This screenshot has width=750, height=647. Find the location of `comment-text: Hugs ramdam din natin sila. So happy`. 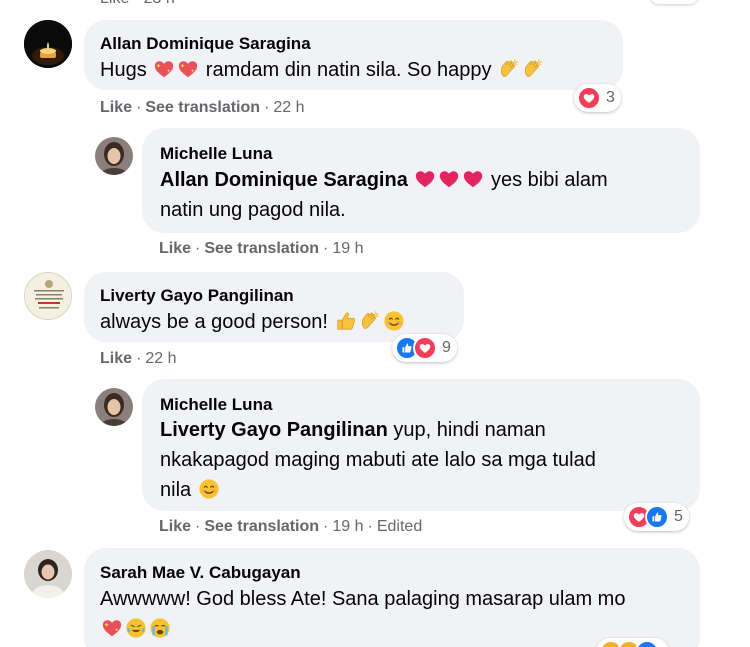

comment-text: Hugs ramdam din natin sila. So happy is located at coordinates (322, 70).